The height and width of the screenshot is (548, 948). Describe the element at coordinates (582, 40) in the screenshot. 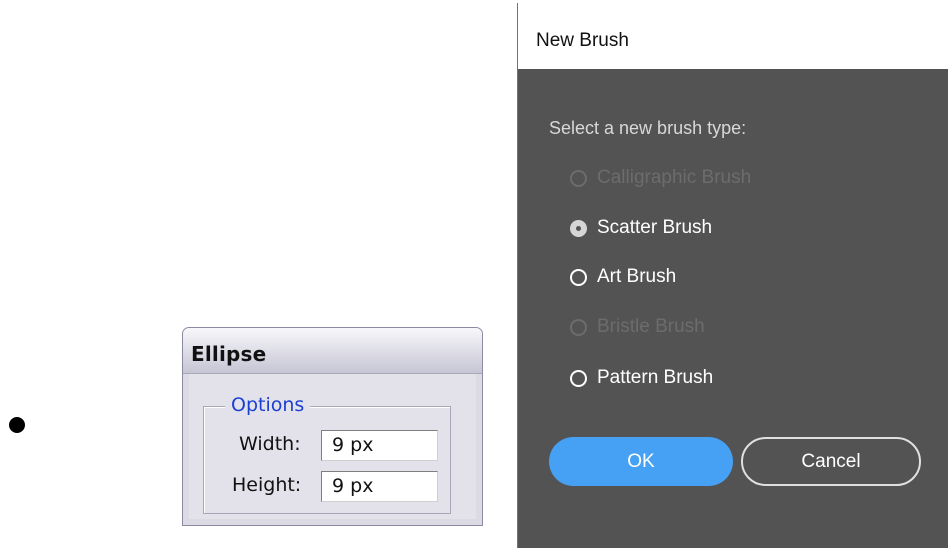

I see `new-brush-title: New Brush` at that location.